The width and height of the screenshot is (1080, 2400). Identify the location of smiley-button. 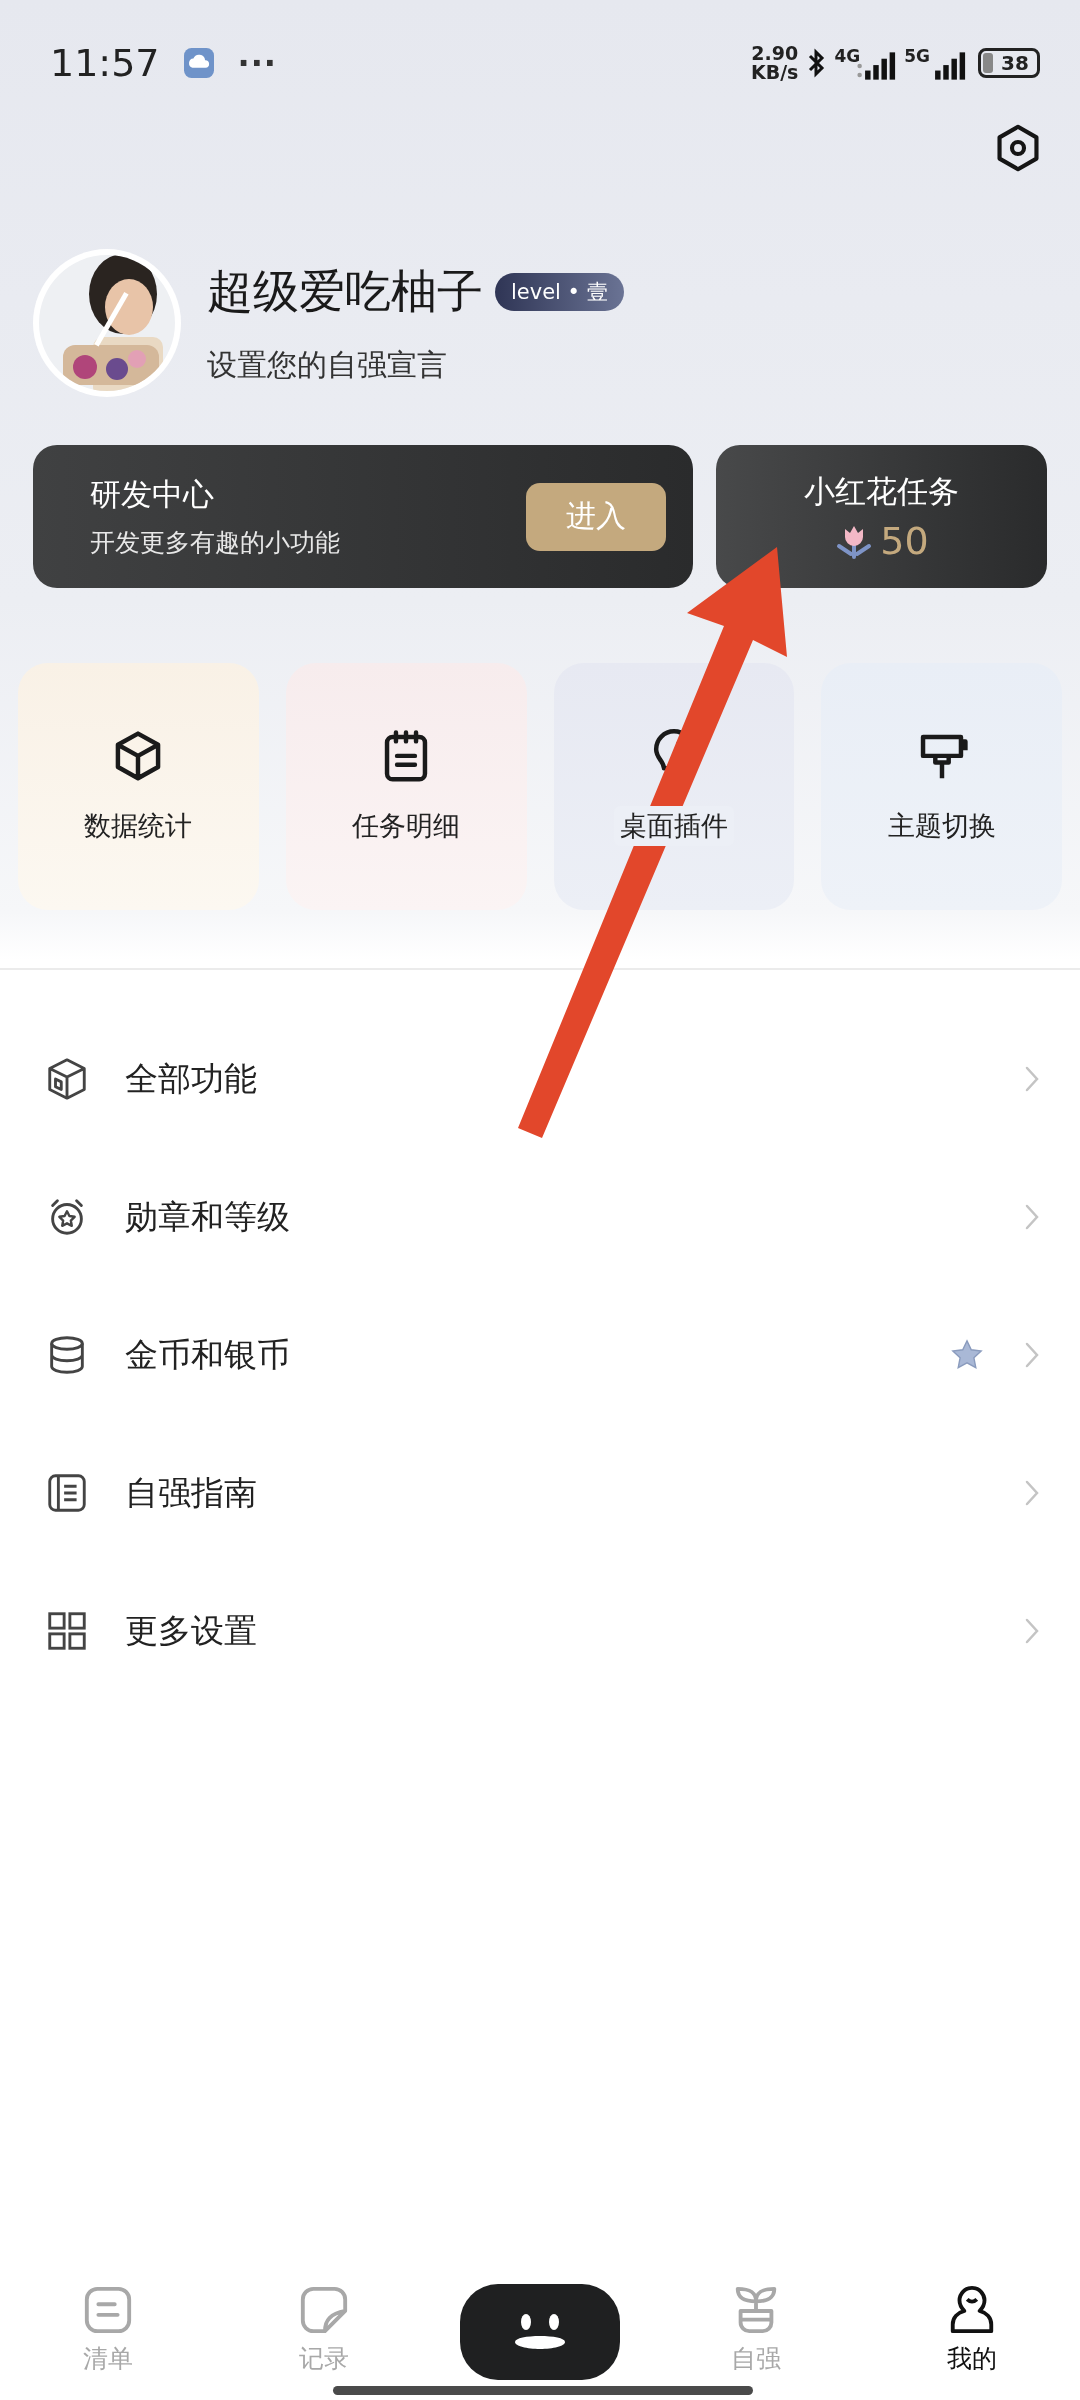
(540, 2332).